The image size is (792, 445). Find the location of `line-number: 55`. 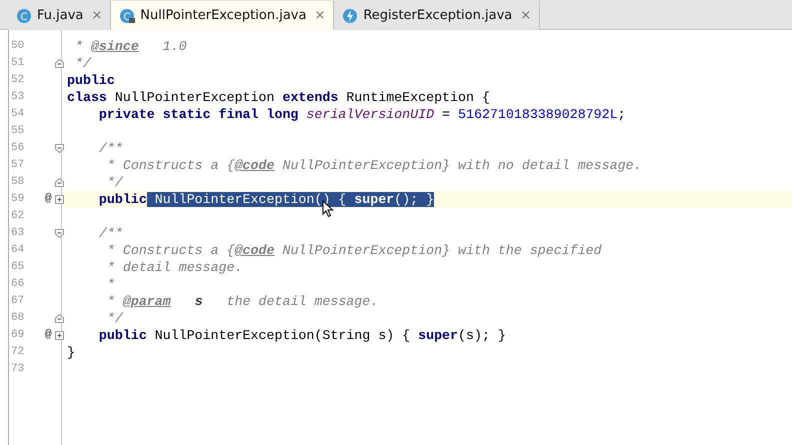

line-number: 55 is located at coordinates (18, 131).